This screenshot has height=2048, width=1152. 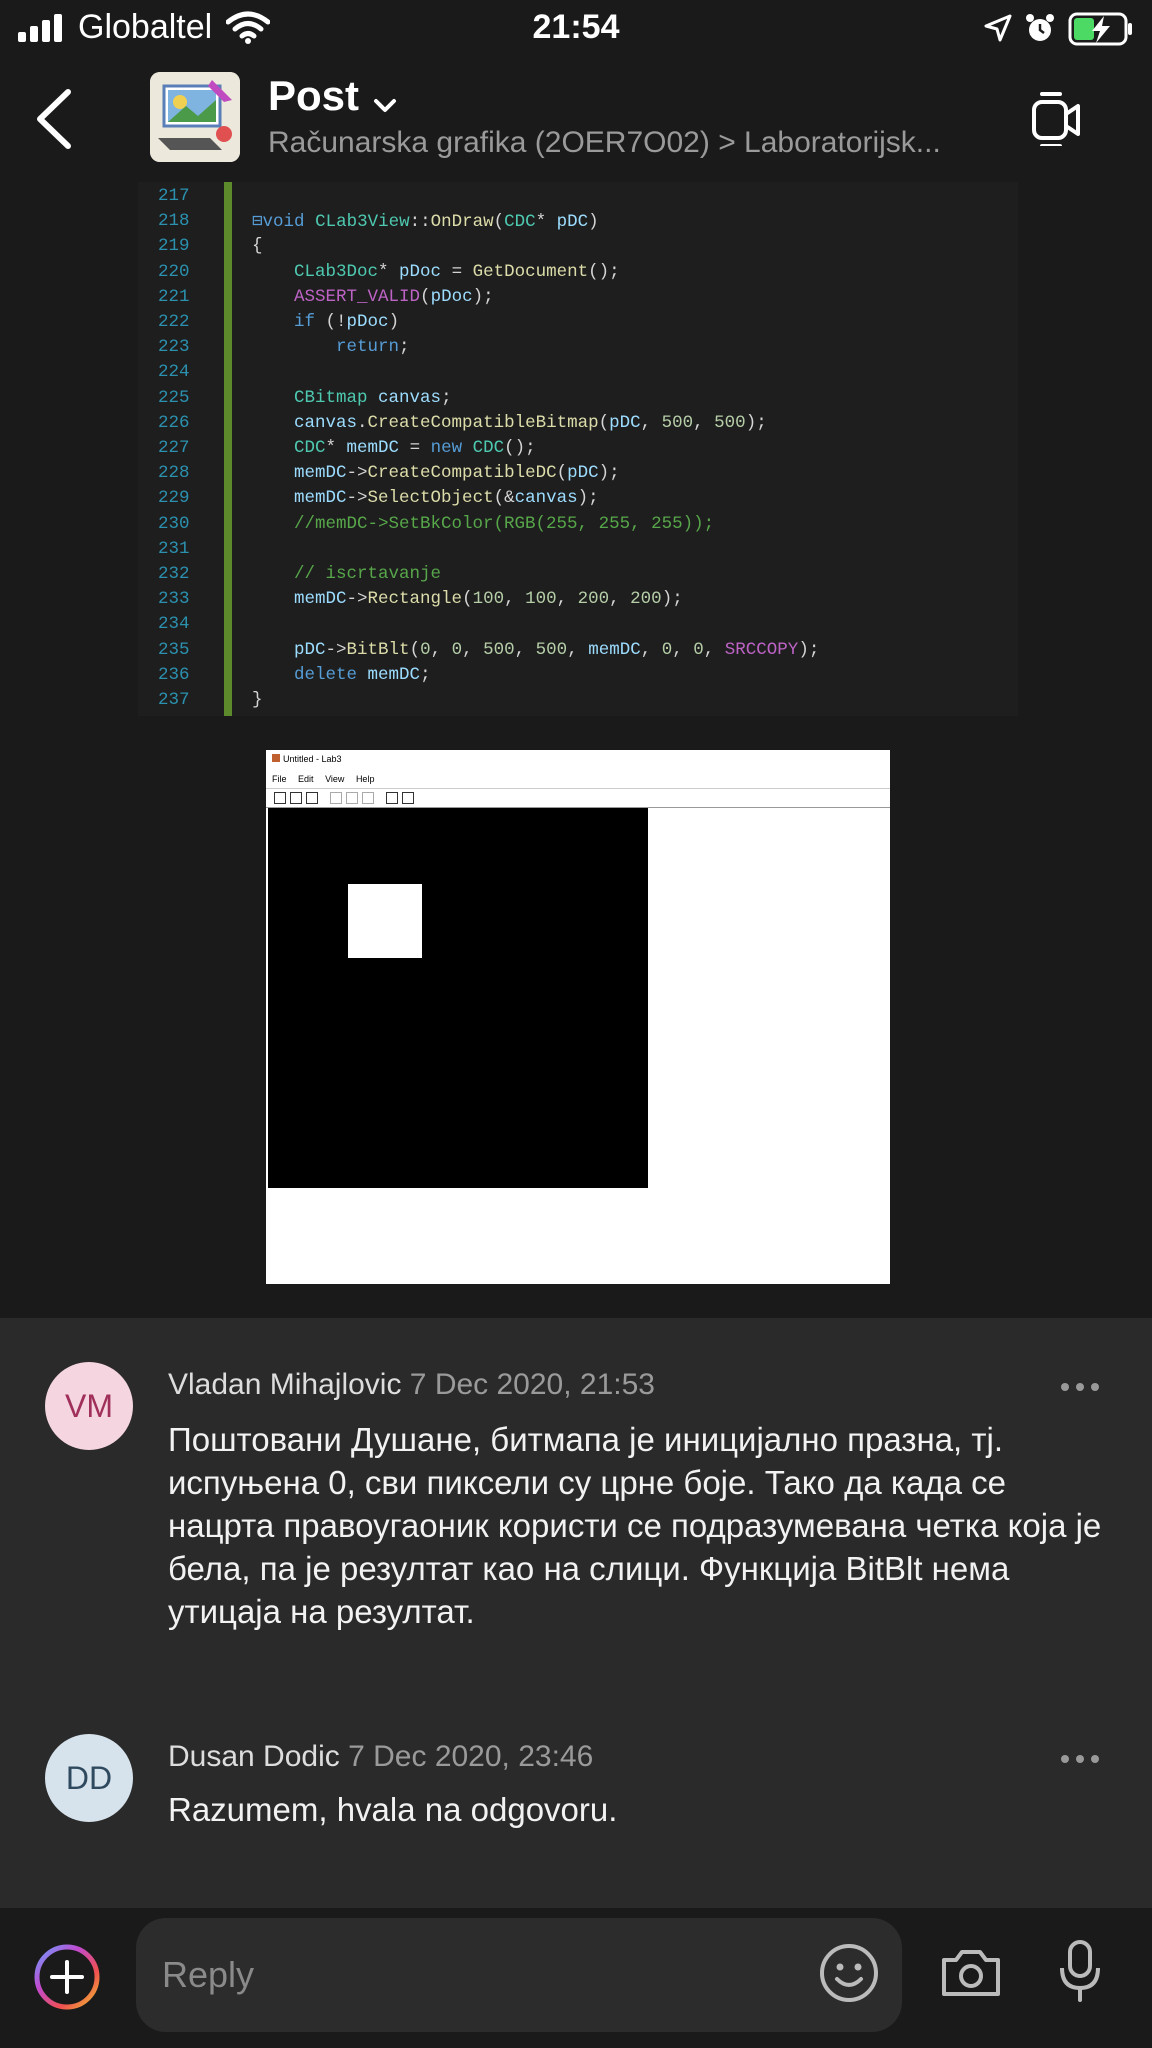 What do you see at coordinates (228, 449) in the screenshot?
I see `change-bar` at bounding box center [228, 449].